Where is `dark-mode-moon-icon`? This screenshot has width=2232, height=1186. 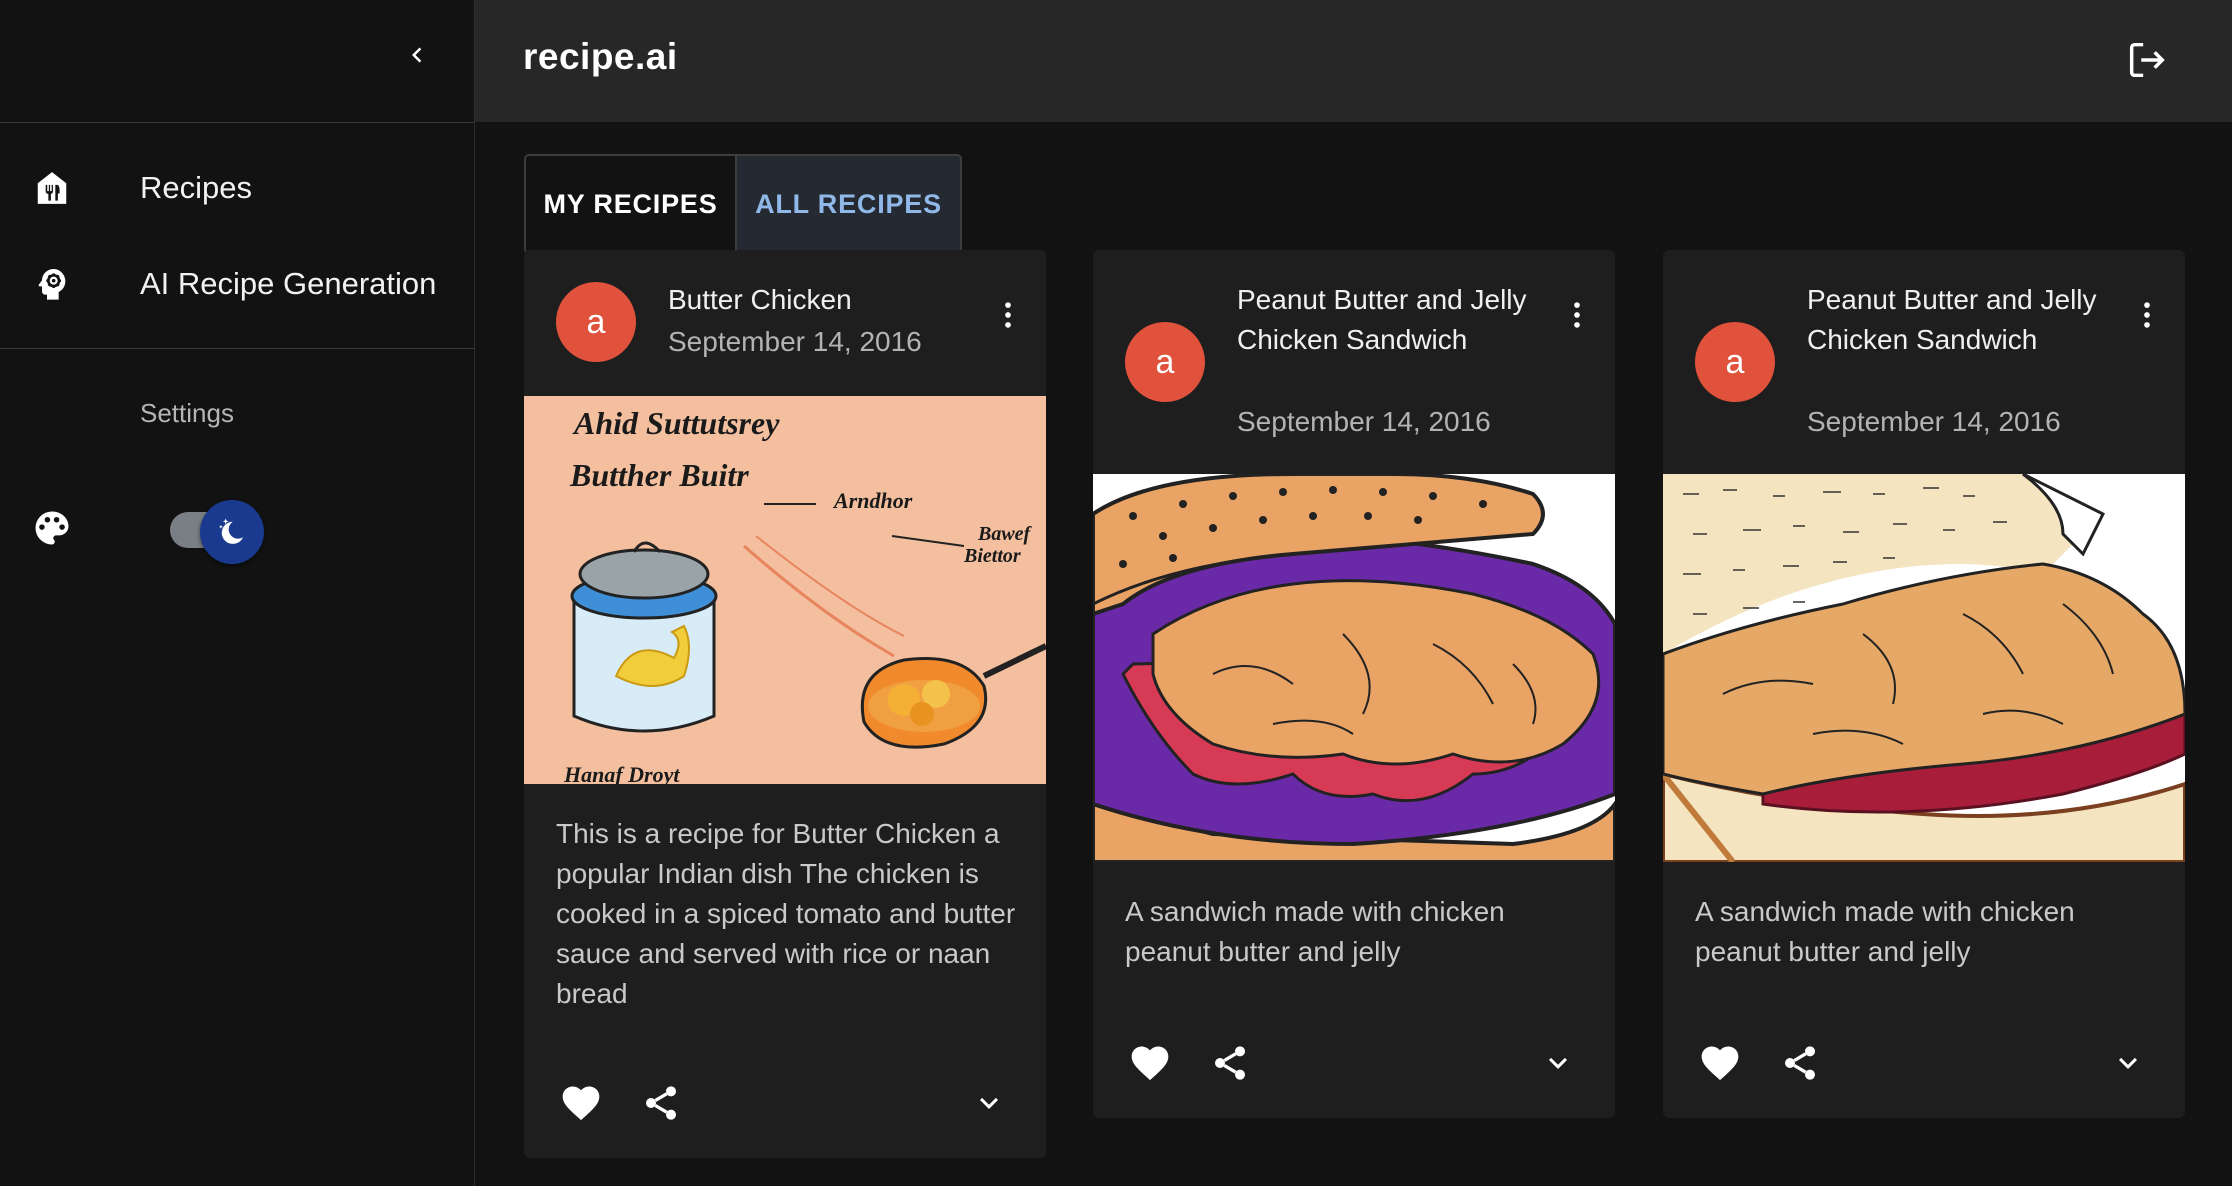 dark-mode-moon-icon is located at coordinates (231, 531).